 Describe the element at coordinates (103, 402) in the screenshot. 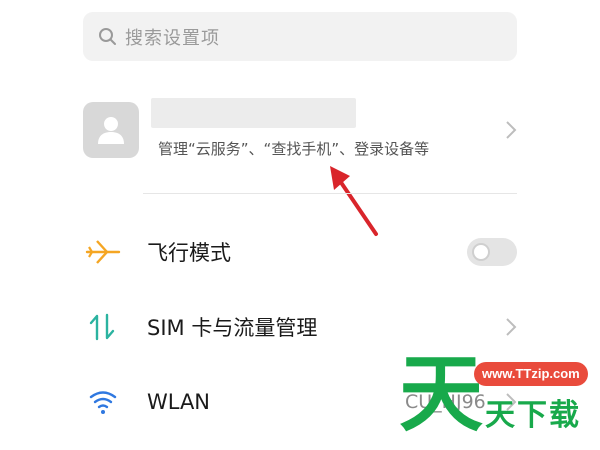

I see `wifi-icon` at that location.